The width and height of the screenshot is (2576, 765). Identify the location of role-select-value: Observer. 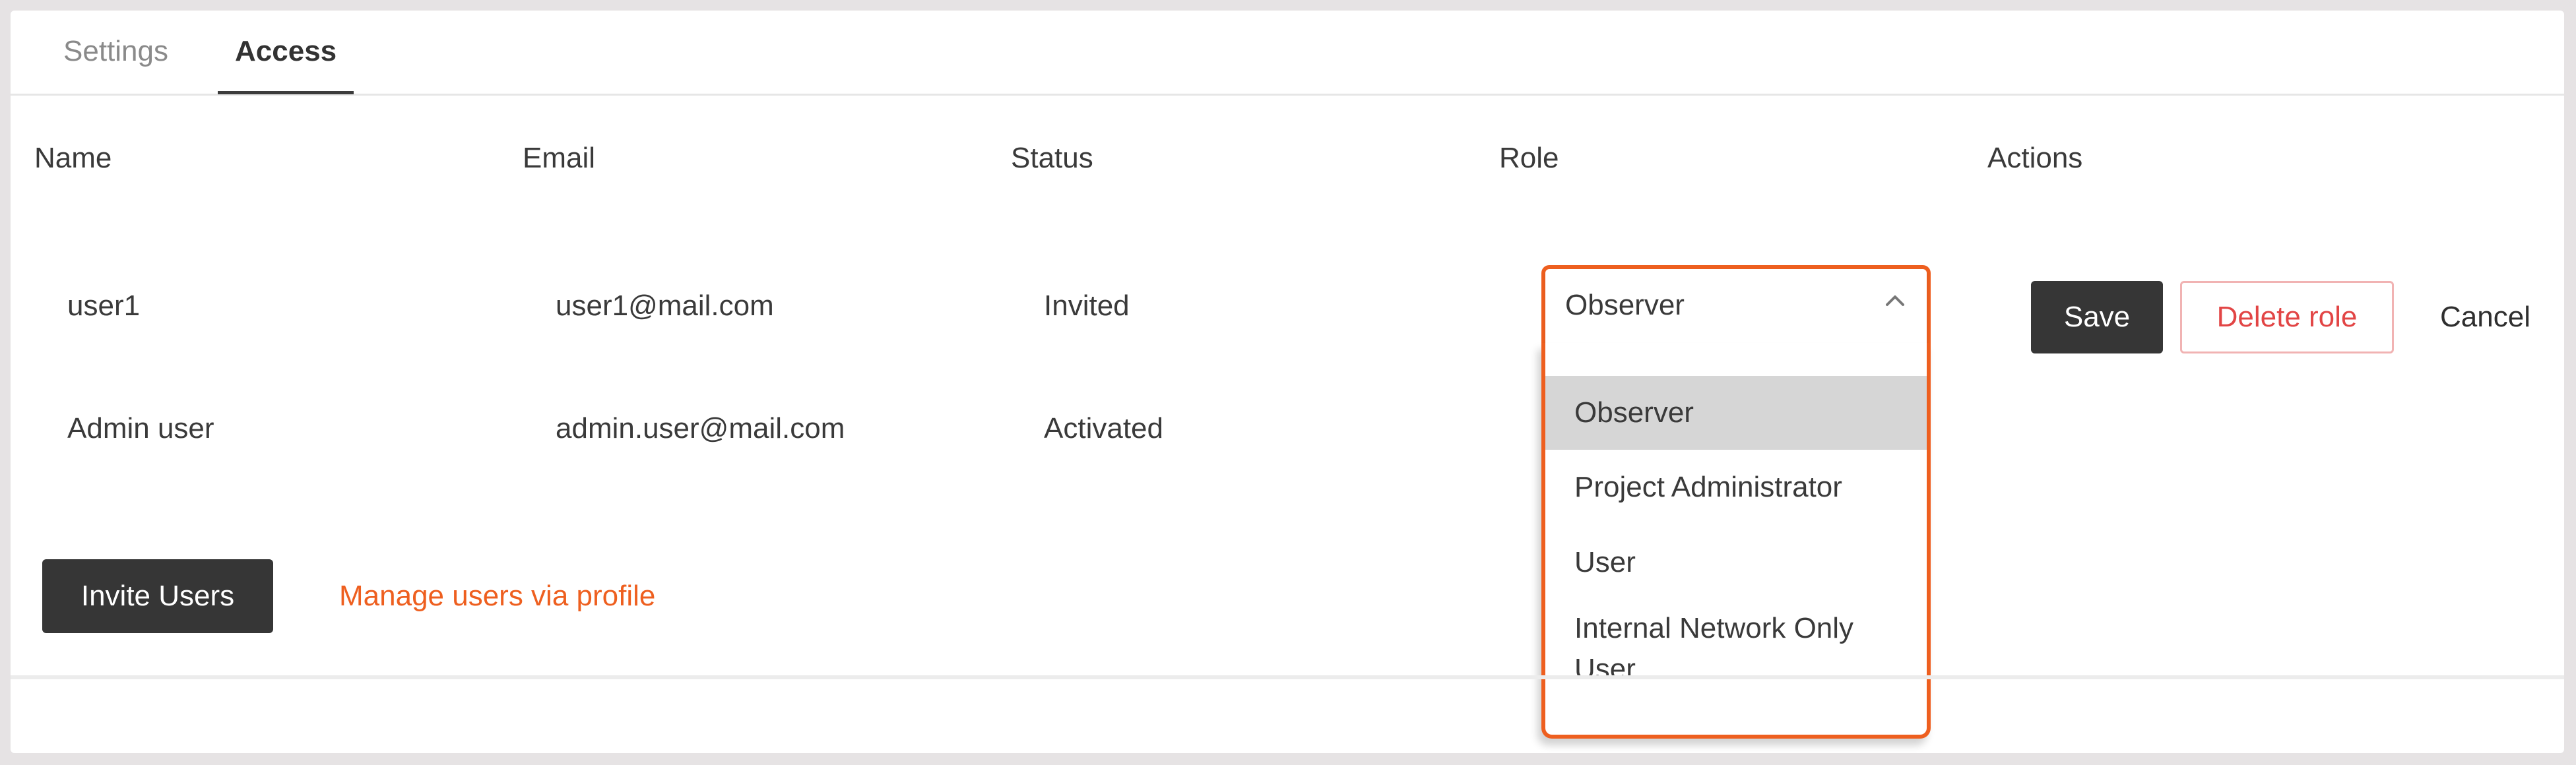
(1625, 305).